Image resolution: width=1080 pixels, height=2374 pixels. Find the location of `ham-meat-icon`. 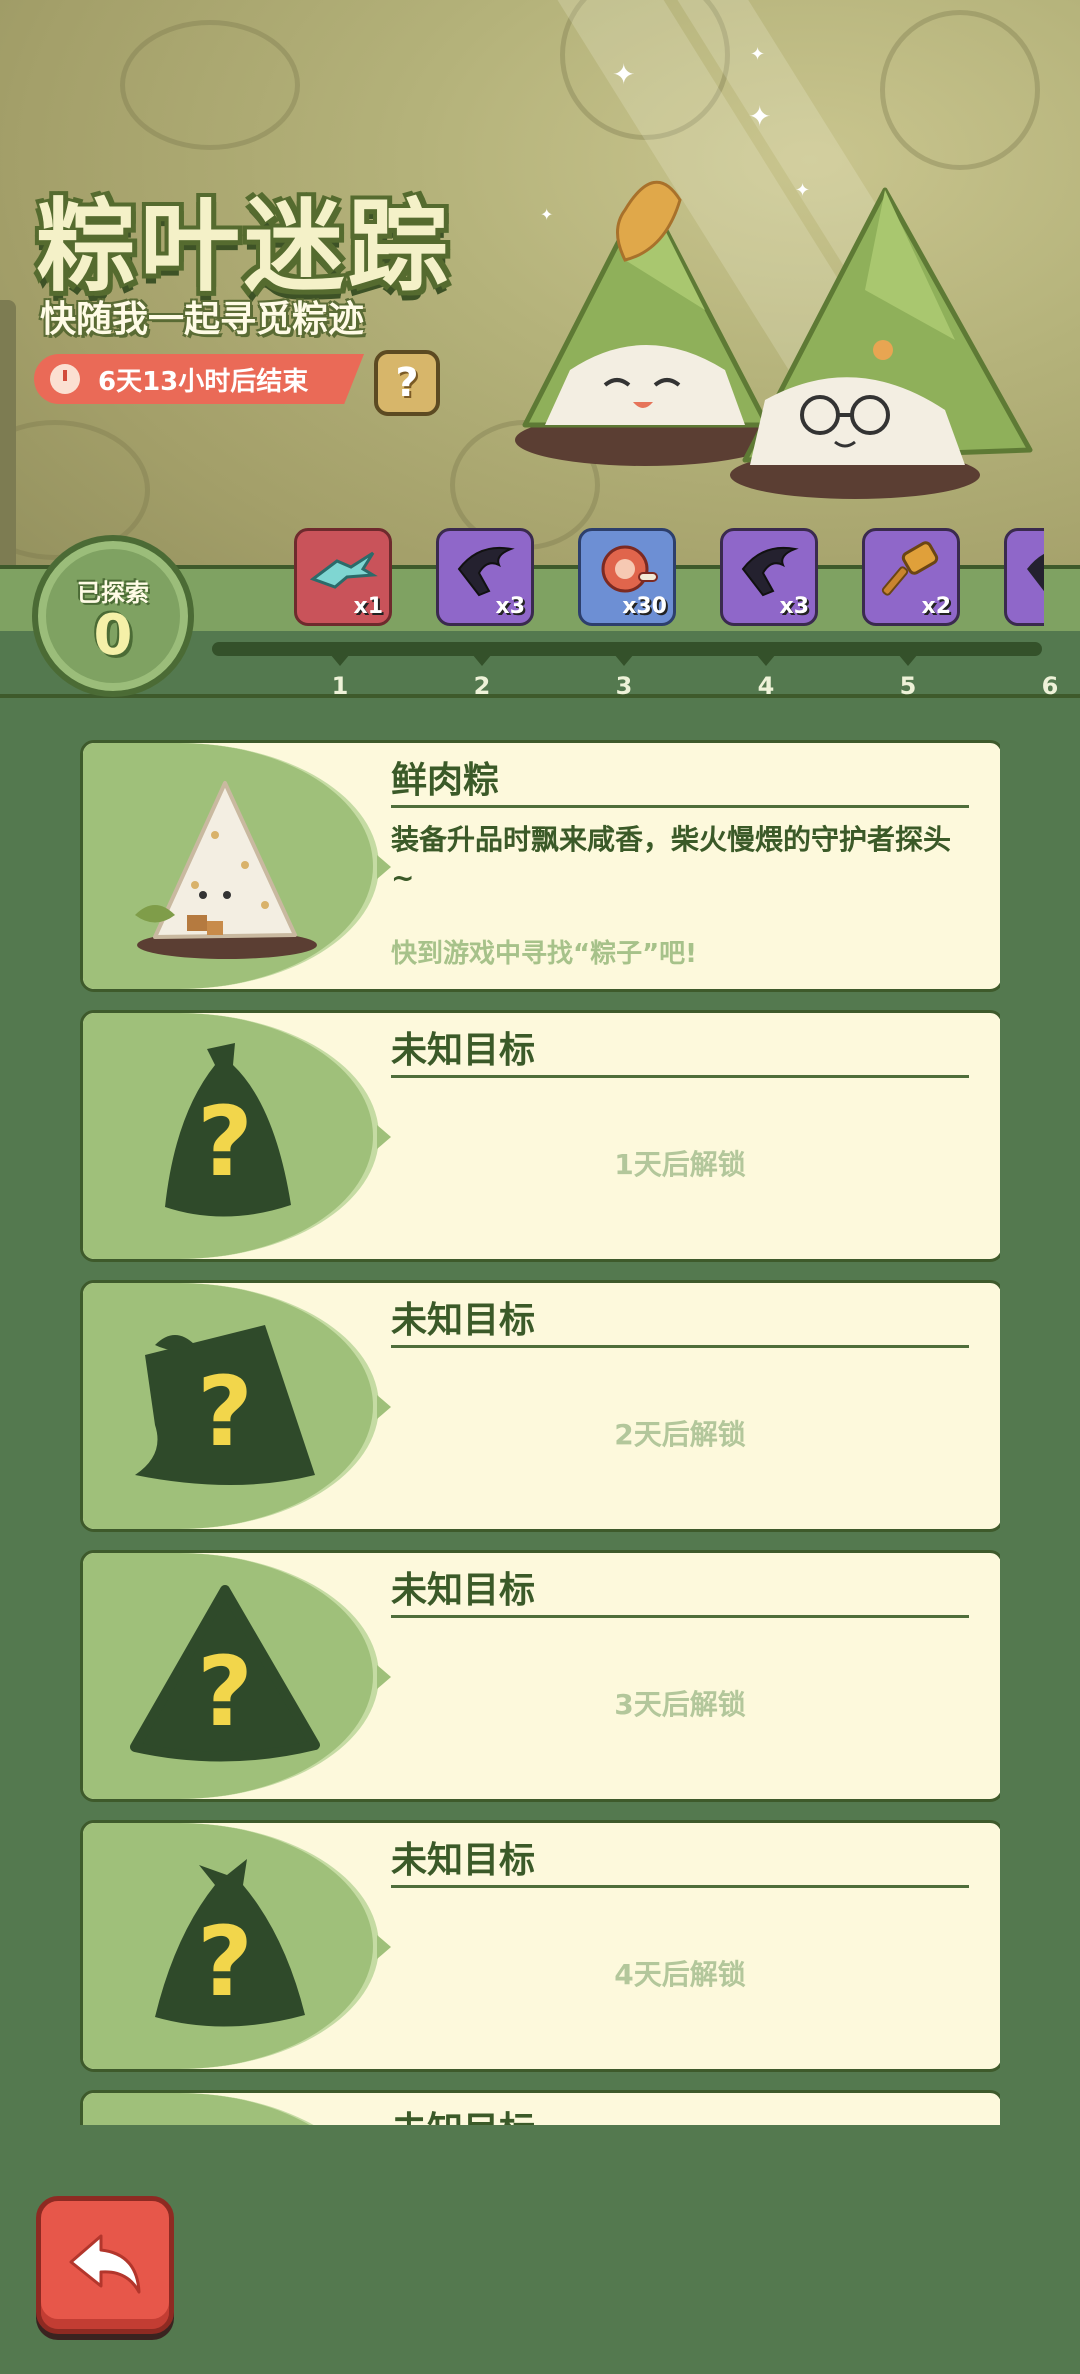

ham-meat-icon is located at coordinates (629, 569).